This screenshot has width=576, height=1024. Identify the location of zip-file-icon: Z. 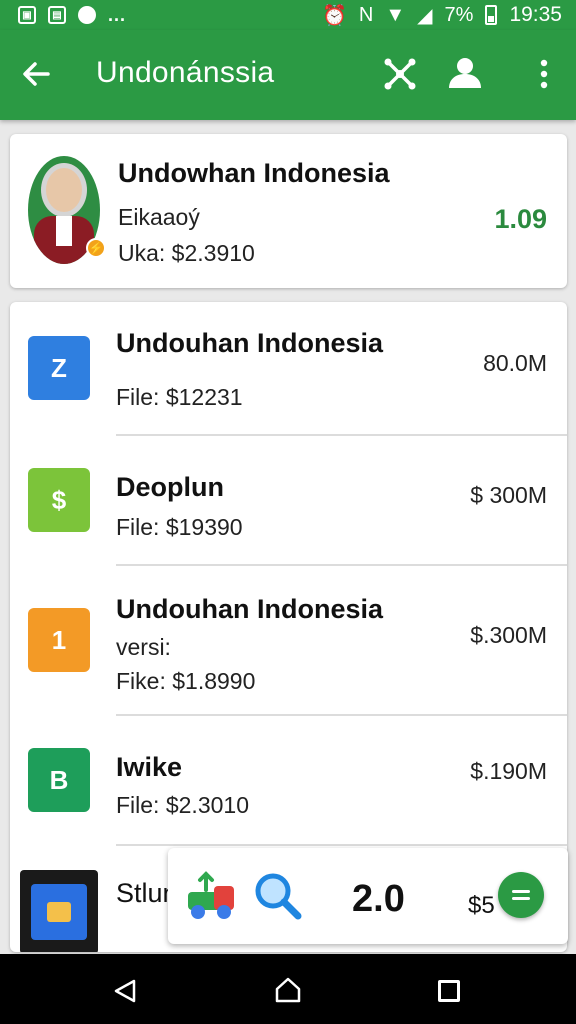
(59, 368).